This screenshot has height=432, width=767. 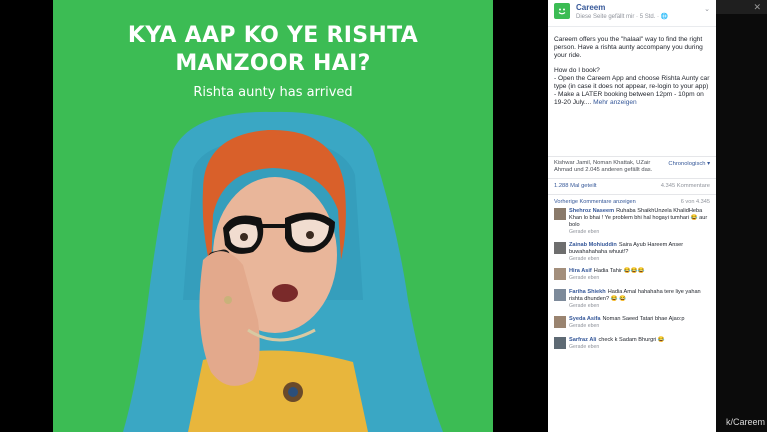 I want to click on post-meta: Diese Seite gefällt mir · 5 Std. · 🌐, so click(x=622, y=17).